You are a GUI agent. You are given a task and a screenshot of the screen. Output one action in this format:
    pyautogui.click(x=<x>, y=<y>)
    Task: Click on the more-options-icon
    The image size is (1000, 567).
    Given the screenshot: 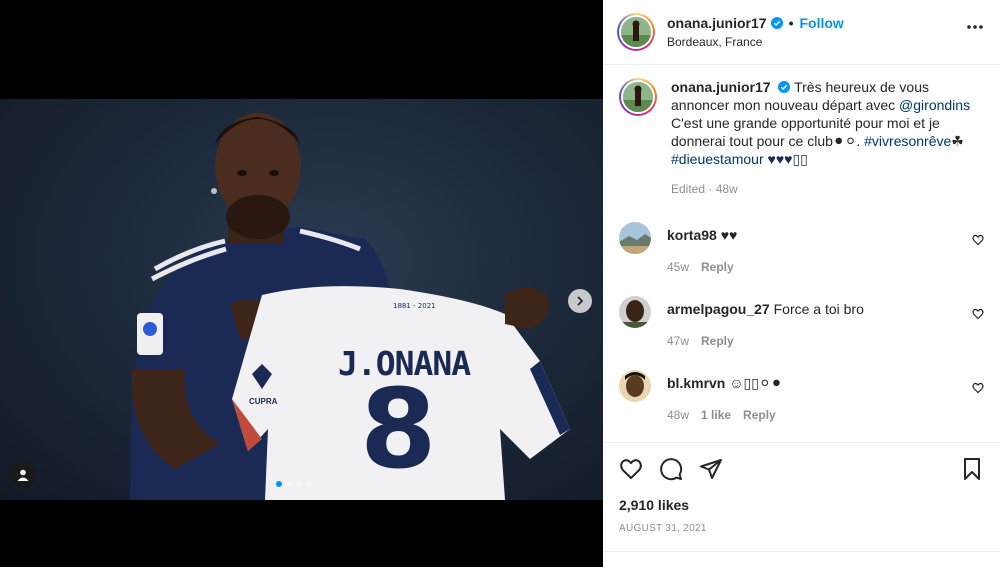 What is the action you would take?
    pyautogui.click(x=975, y=27)
    